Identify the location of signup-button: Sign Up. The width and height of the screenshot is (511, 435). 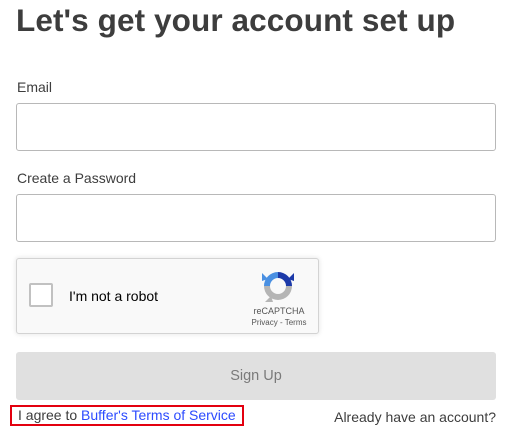
(256, 376).